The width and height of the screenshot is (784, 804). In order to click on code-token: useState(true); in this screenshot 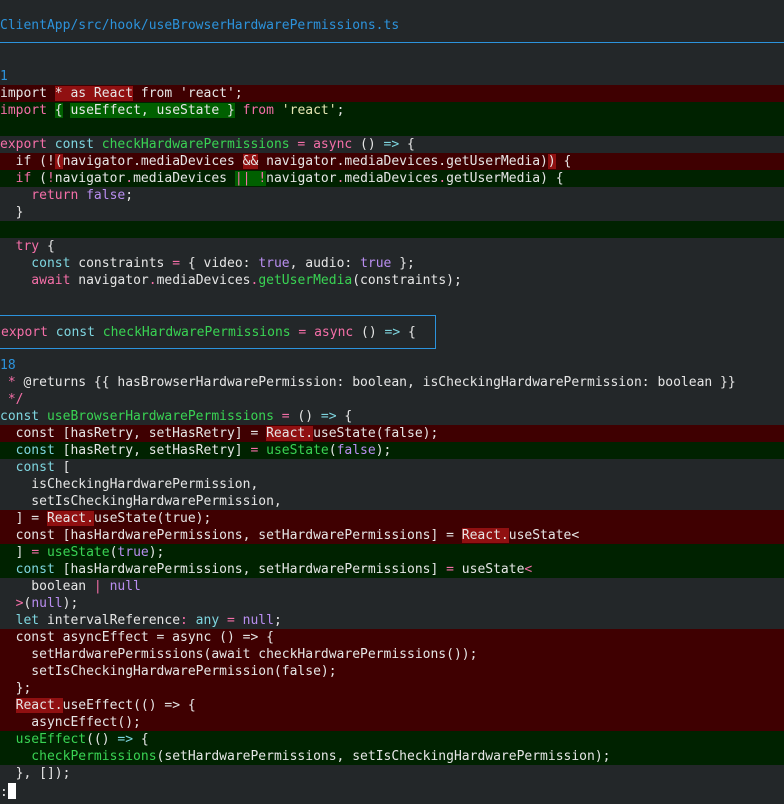, I will do `click(152, 518)`.